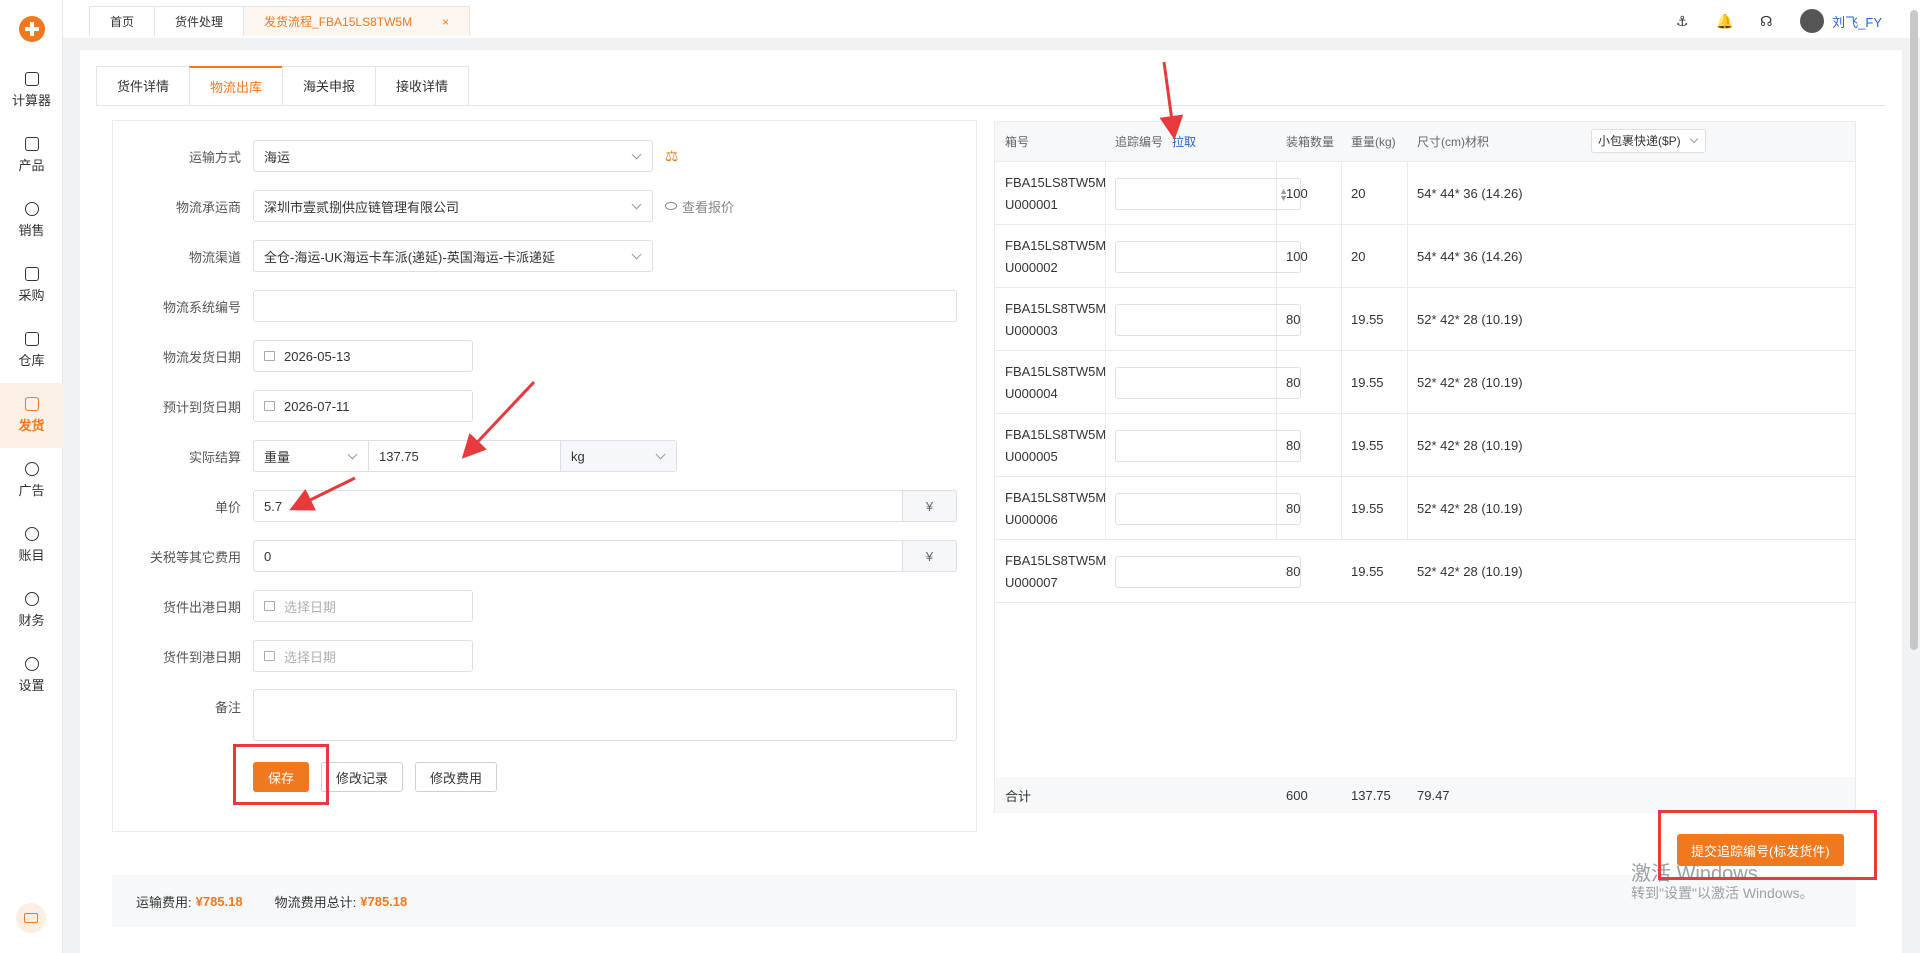 The image size is (1920, 953). What do you see at coordinates (268, 556) in the screenshot?
I see `tax-value: 0` at bounding box center [268, 556].